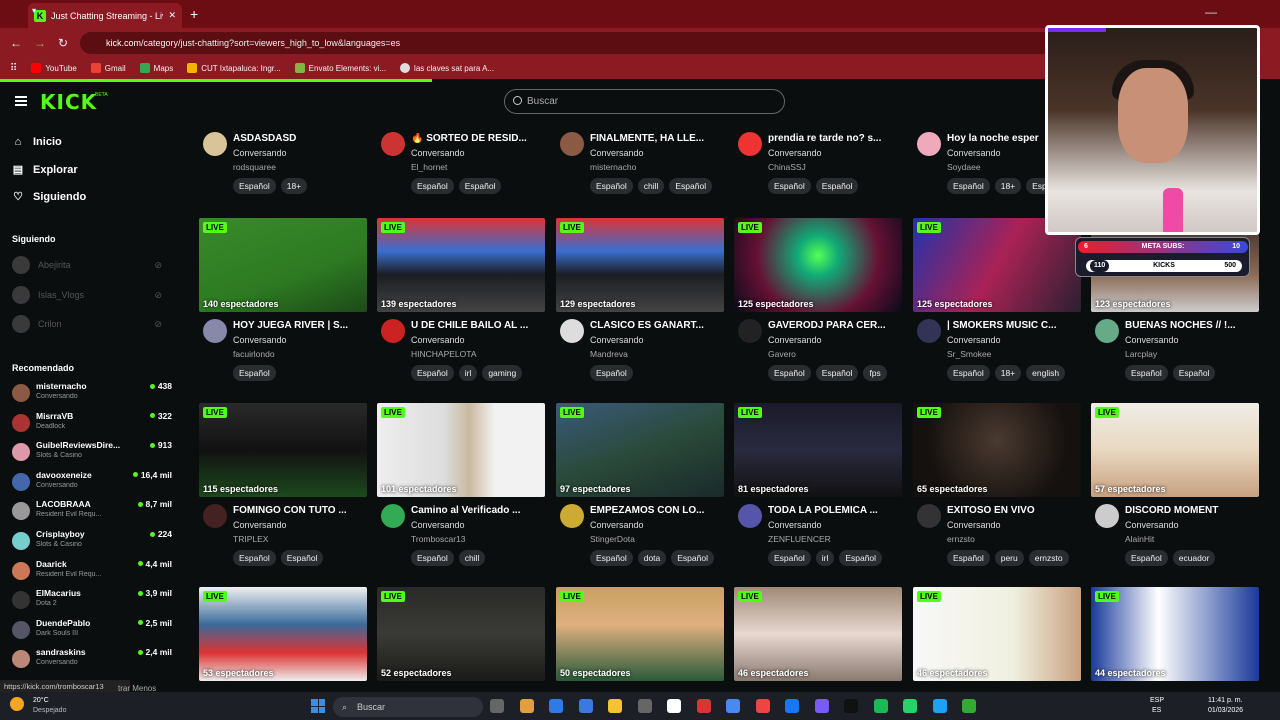 The image size is (1280, 720). What do you see at coordinates (1175, 634) in the screenshot?
I see `stream-thumbnail: LIVE 44 espectadores` at bounding box center [1175, 634].